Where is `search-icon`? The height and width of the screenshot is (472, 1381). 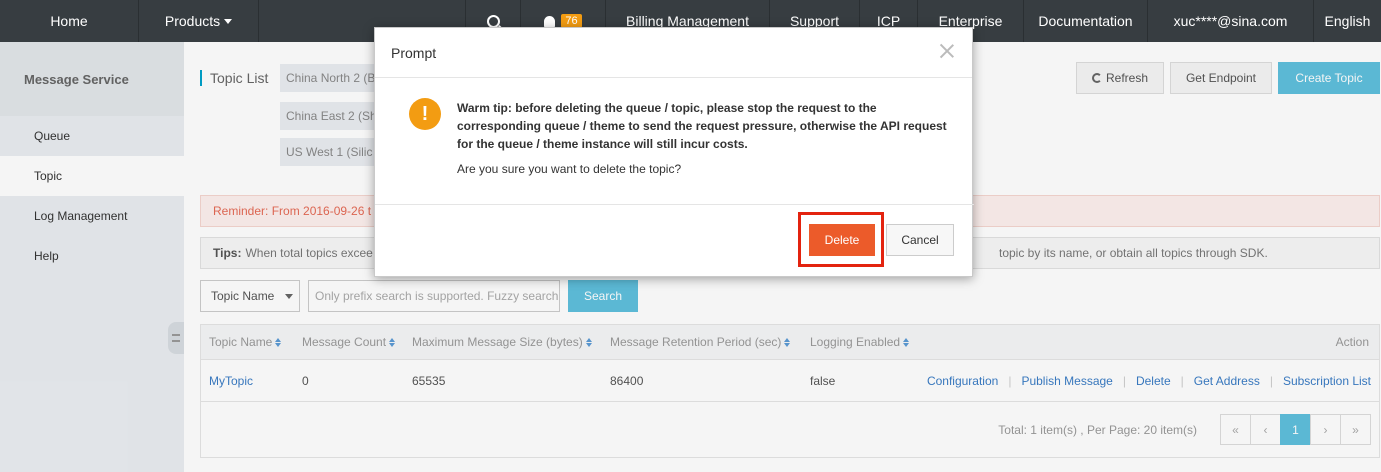 search-icon is located at coordinates (493, 21).